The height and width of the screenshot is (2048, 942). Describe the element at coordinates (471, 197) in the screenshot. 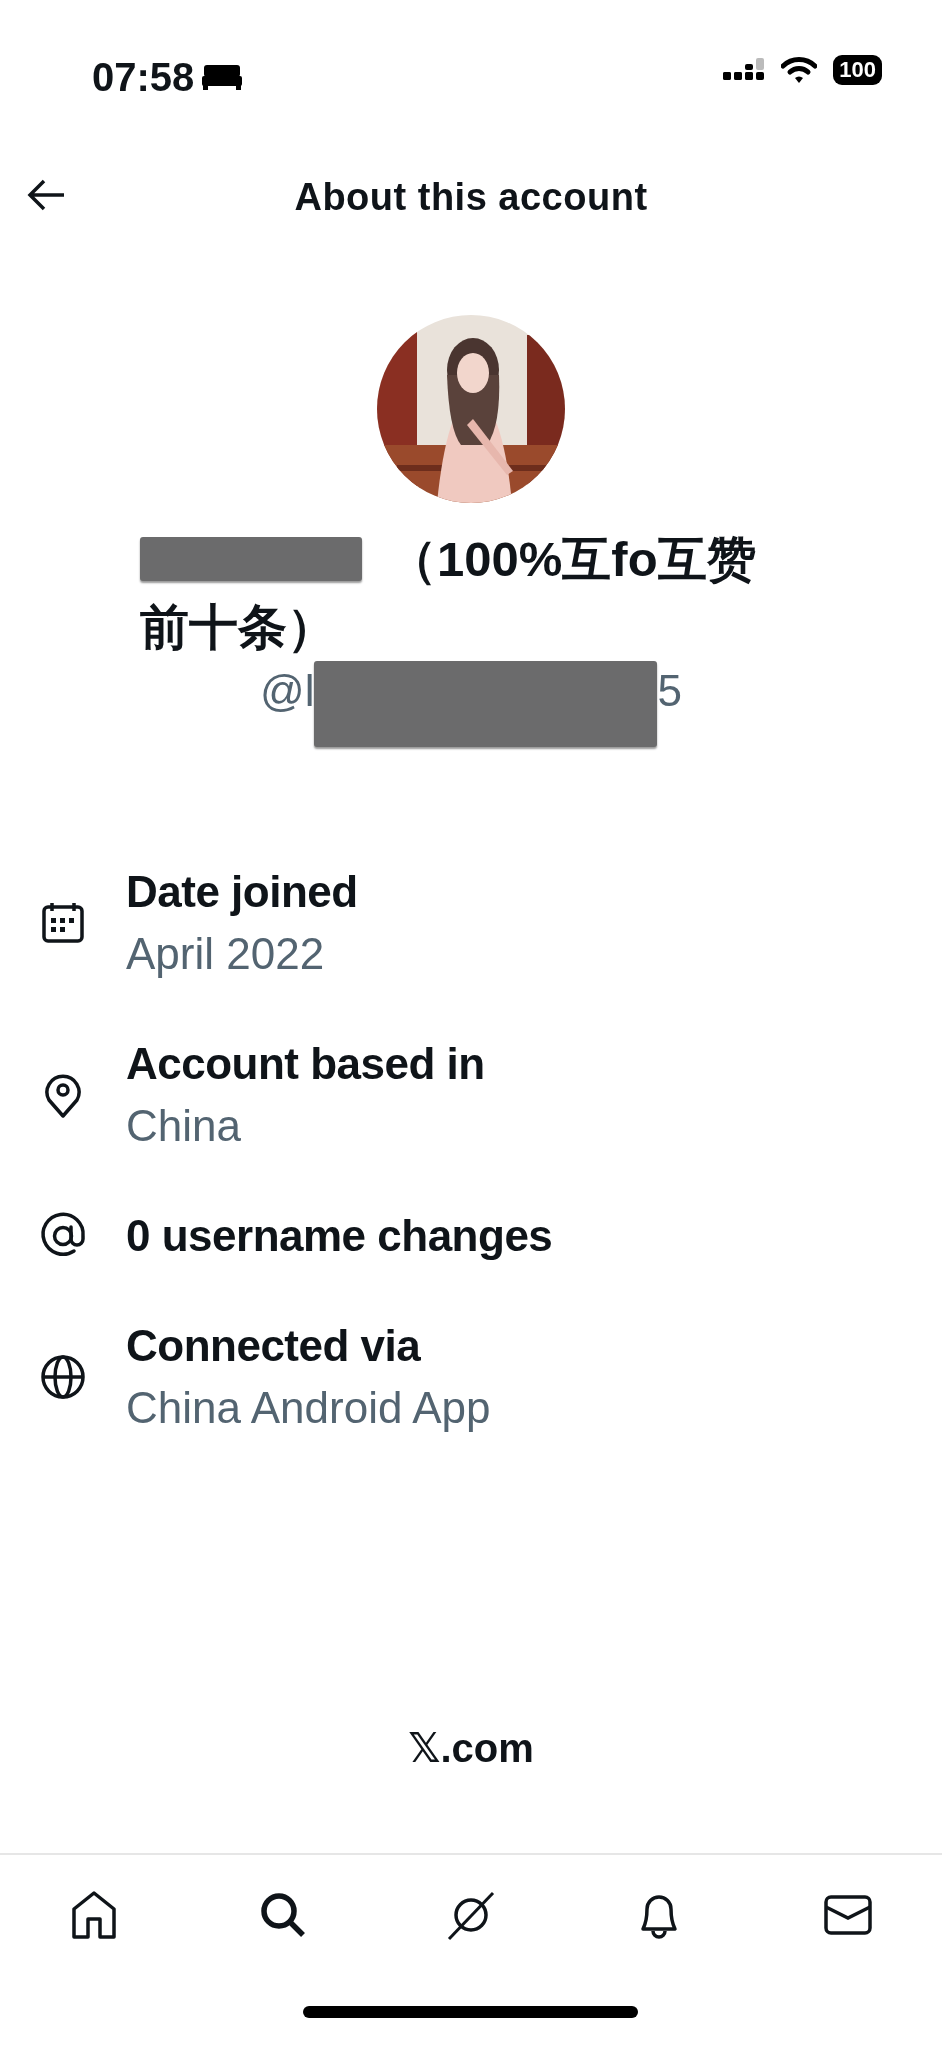

I see `page-title: About this account` at that location.